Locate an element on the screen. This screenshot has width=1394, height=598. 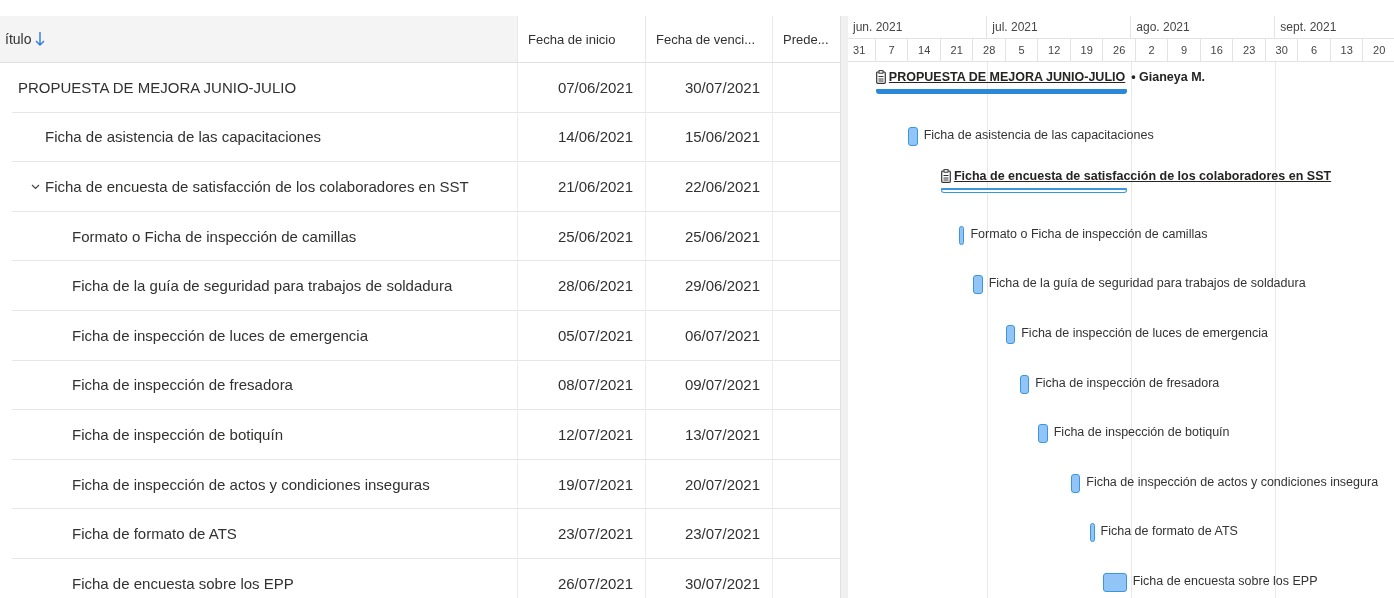
task-title: Ficha de inspección de actos y condiciones inseguras is located at coordinates (251, 484).